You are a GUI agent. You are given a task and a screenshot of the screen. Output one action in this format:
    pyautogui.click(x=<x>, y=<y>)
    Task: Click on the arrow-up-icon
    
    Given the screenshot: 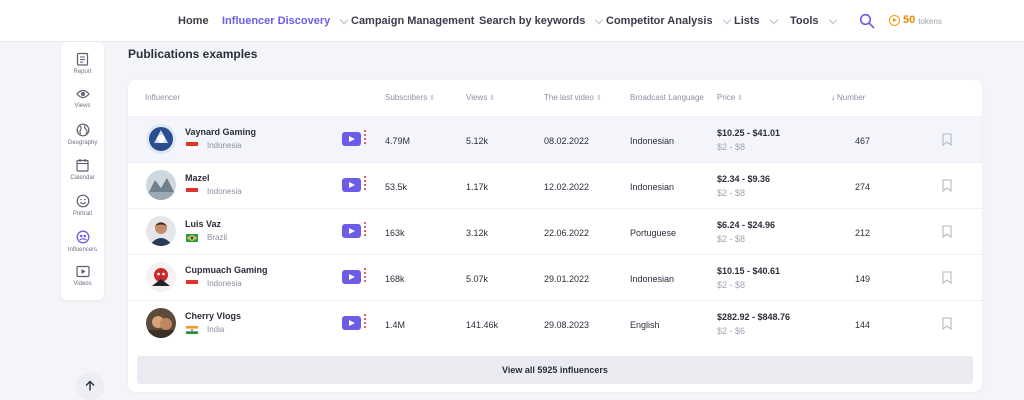 What is the action you would take?
    pyautogui.click(x=90, y=385)
    